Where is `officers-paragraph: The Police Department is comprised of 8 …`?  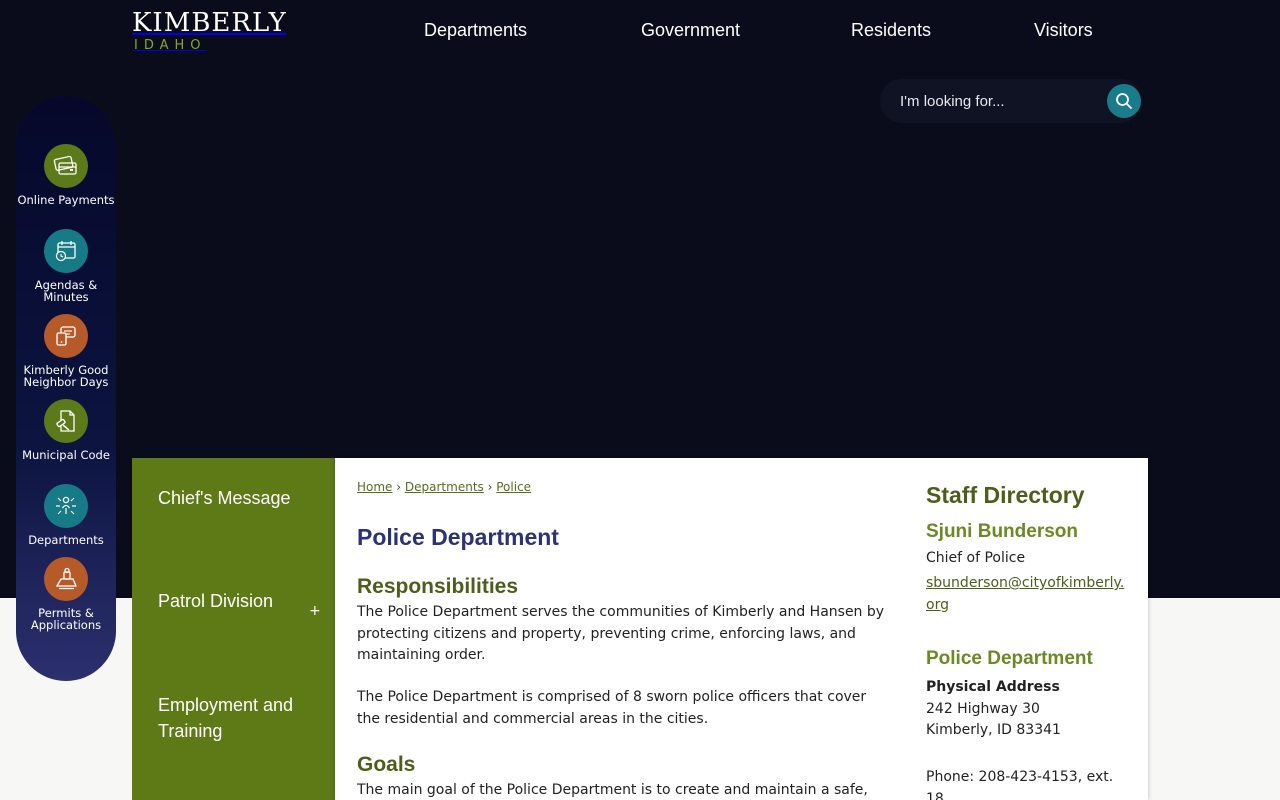 officers-paragraph: The Police Department is comprised of 8 … is located at coordinates (612, 708).